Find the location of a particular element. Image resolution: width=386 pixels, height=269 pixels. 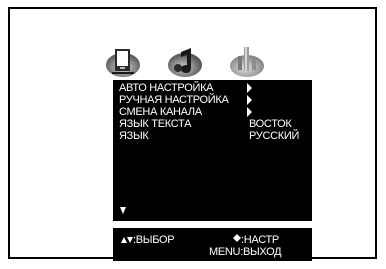

scroll-down-icon is located at coordinates (123, 210).